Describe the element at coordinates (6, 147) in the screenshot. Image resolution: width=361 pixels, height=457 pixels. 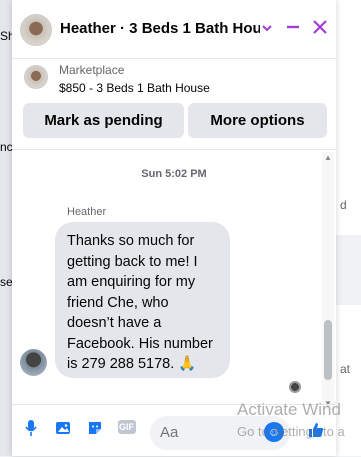
I see `background-text-fragment: nc` at that location.